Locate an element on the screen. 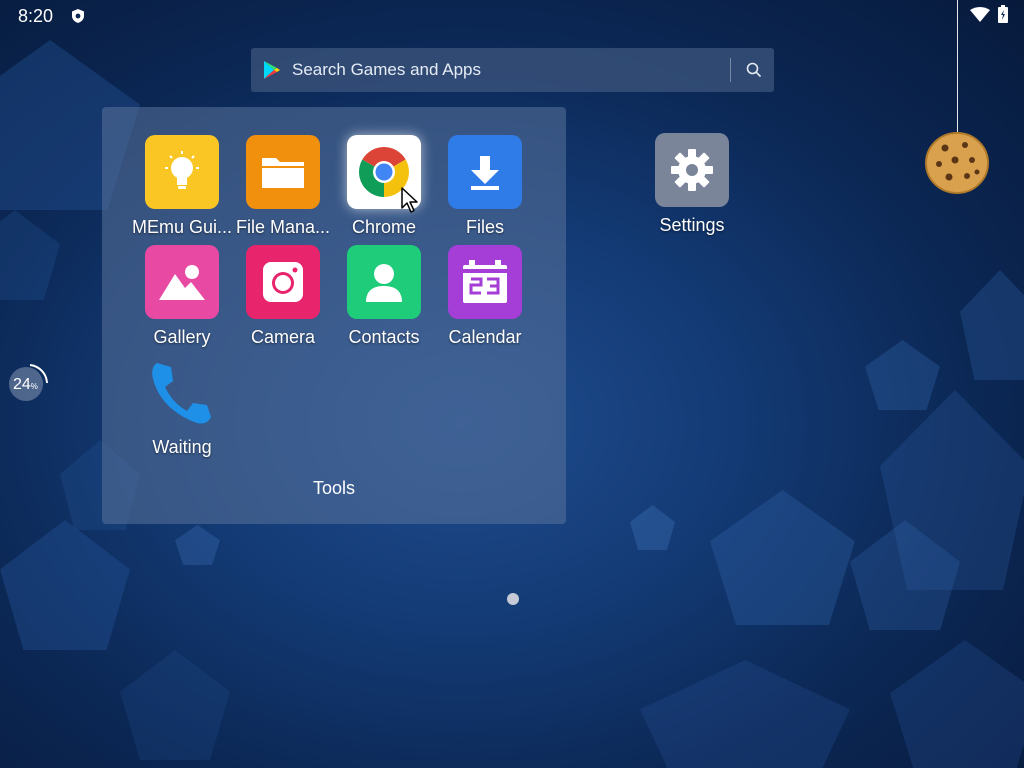 The height and width of the screenshot is (768, 1024). wifi-icon is located at coordinates (980, 14).